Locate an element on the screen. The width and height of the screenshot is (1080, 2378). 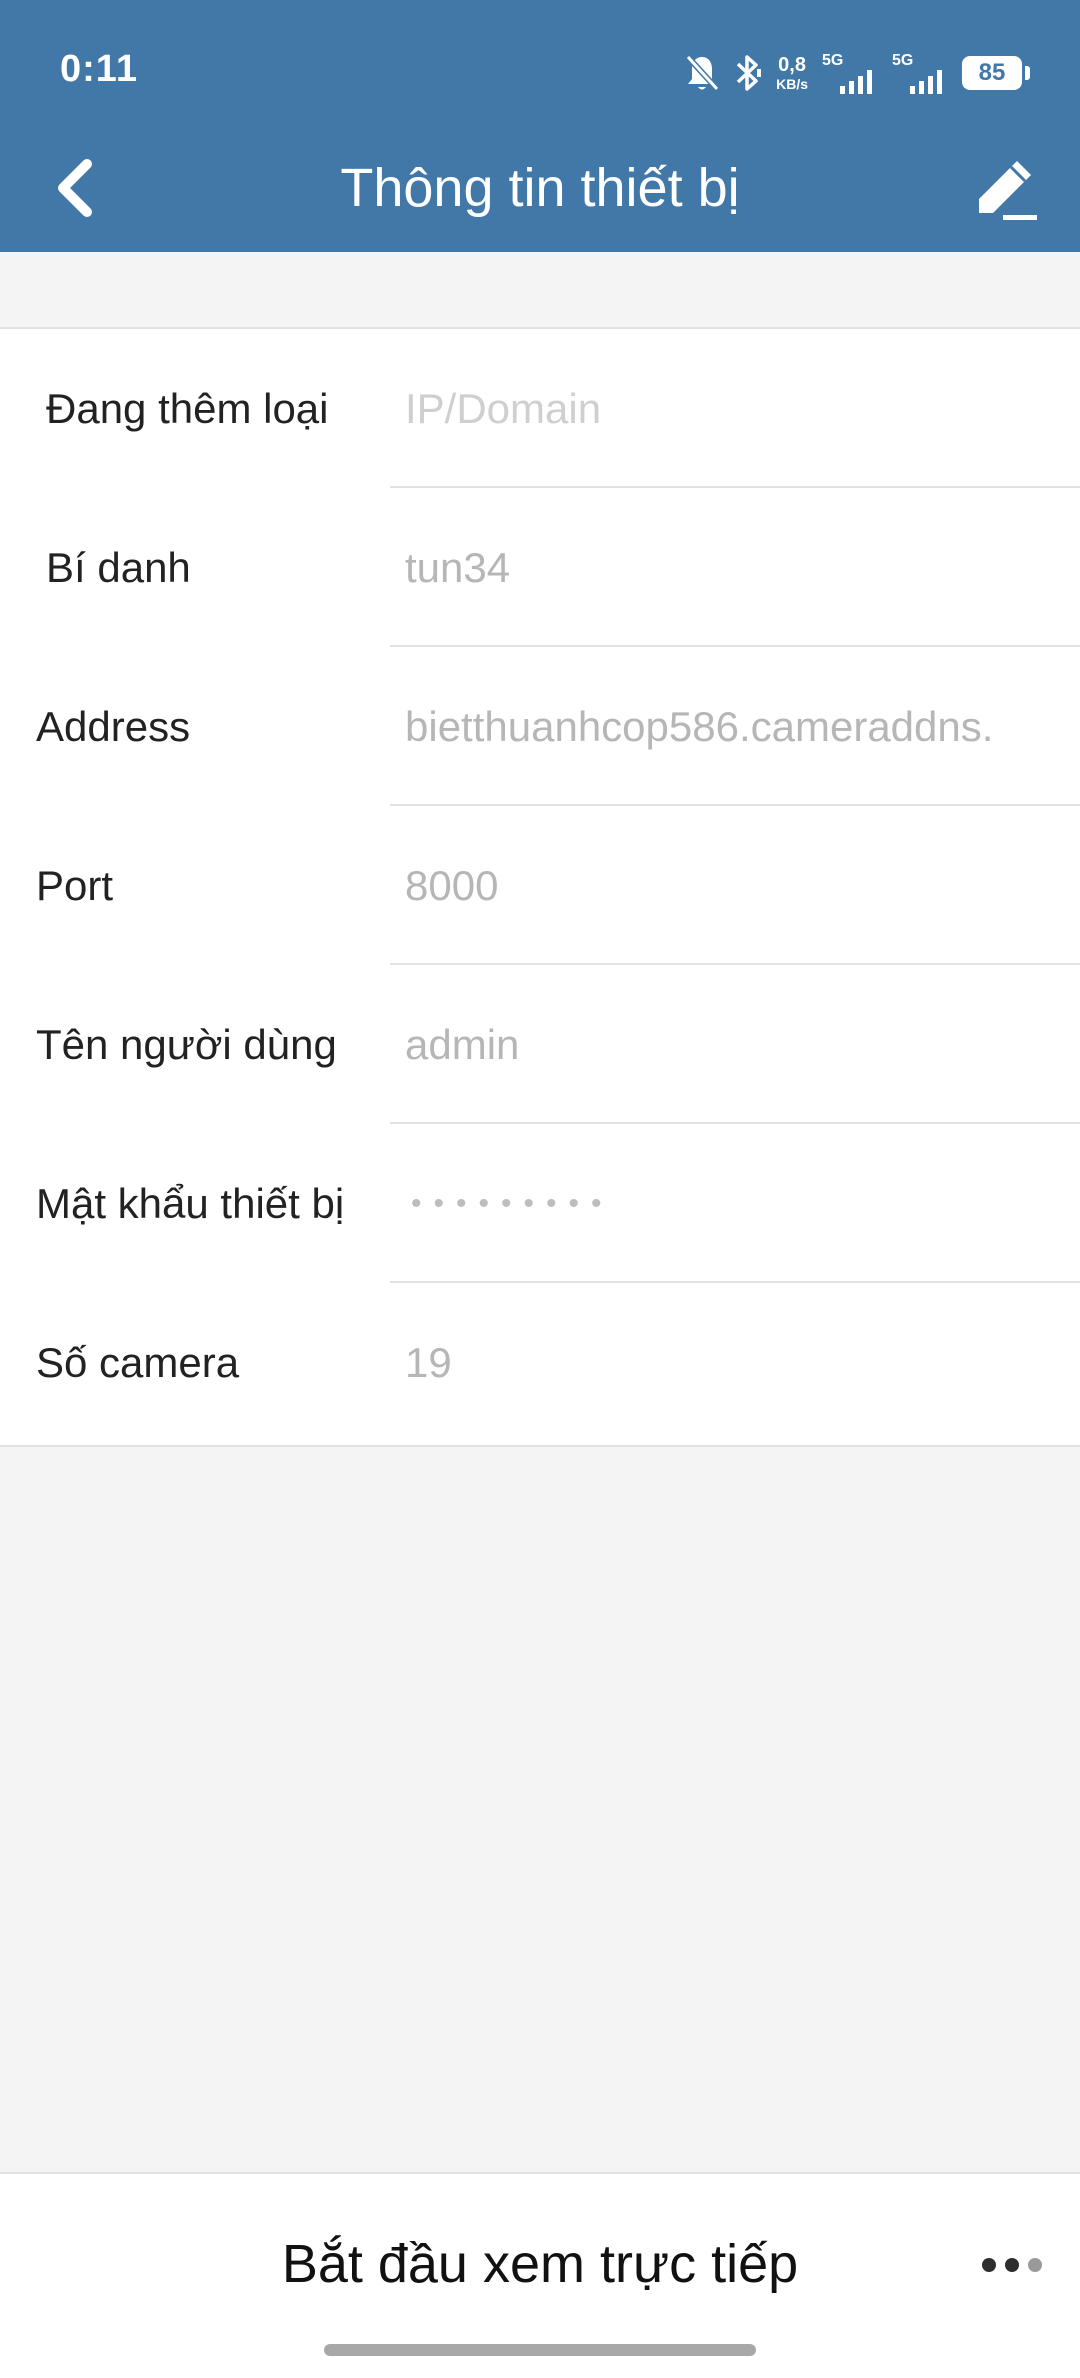
username-field: admin is located at coordinates (725, 1044).